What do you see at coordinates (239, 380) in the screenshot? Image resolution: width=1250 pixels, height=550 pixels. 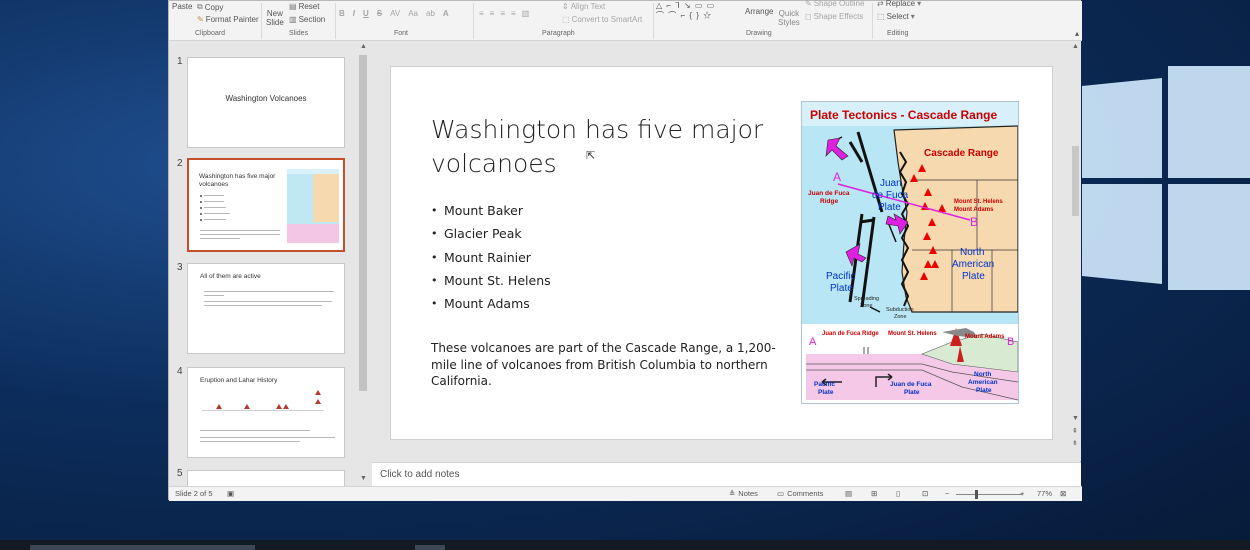 I see `thumbnail-title: Eruption and Lahar History` at bounding box center [239, 380].